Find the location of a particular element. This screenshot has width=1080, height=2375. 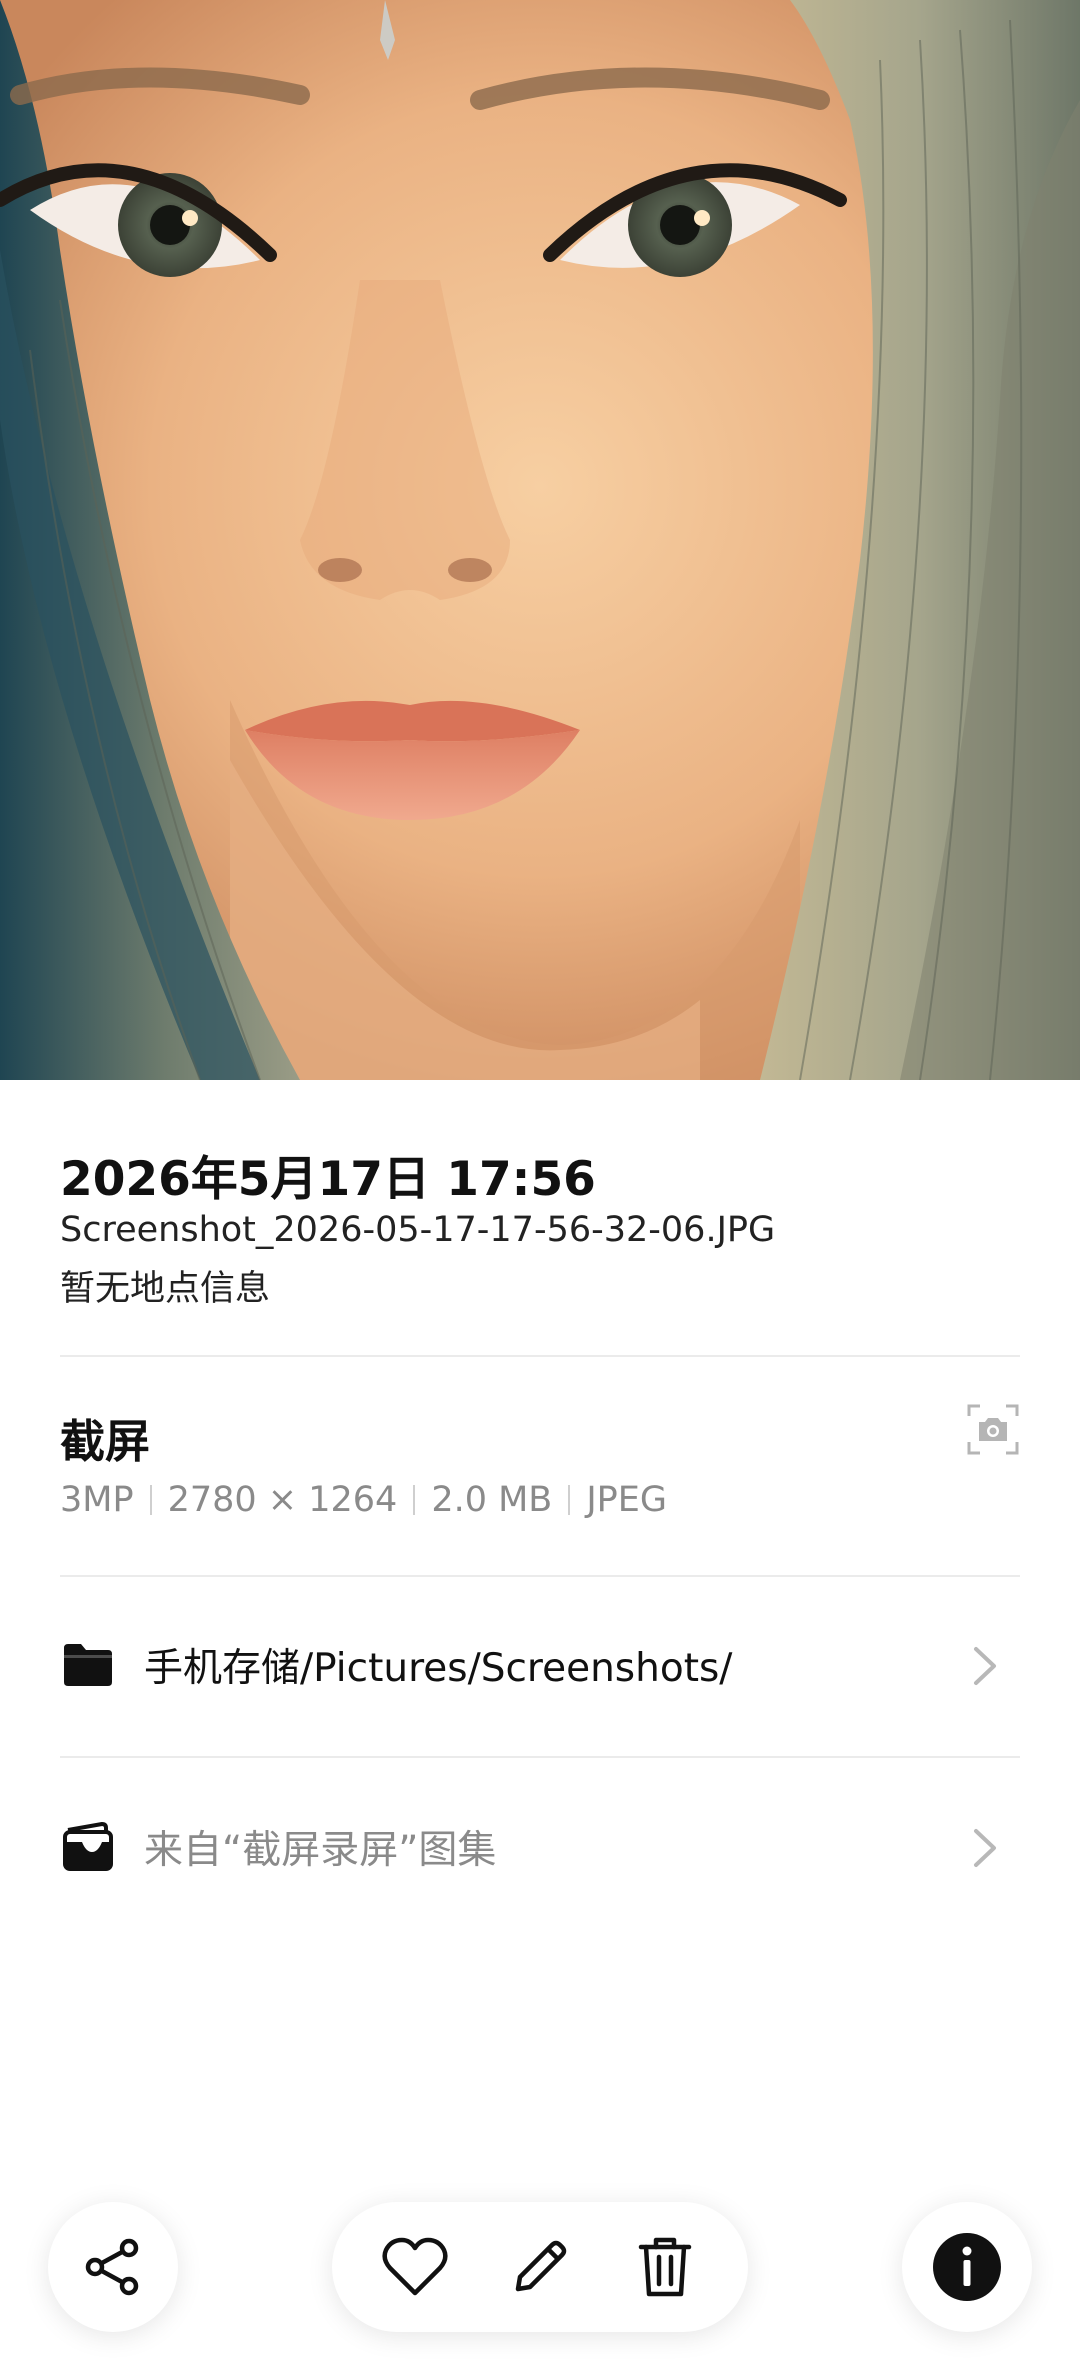

share-icon is located at coordinates (112, 2267).